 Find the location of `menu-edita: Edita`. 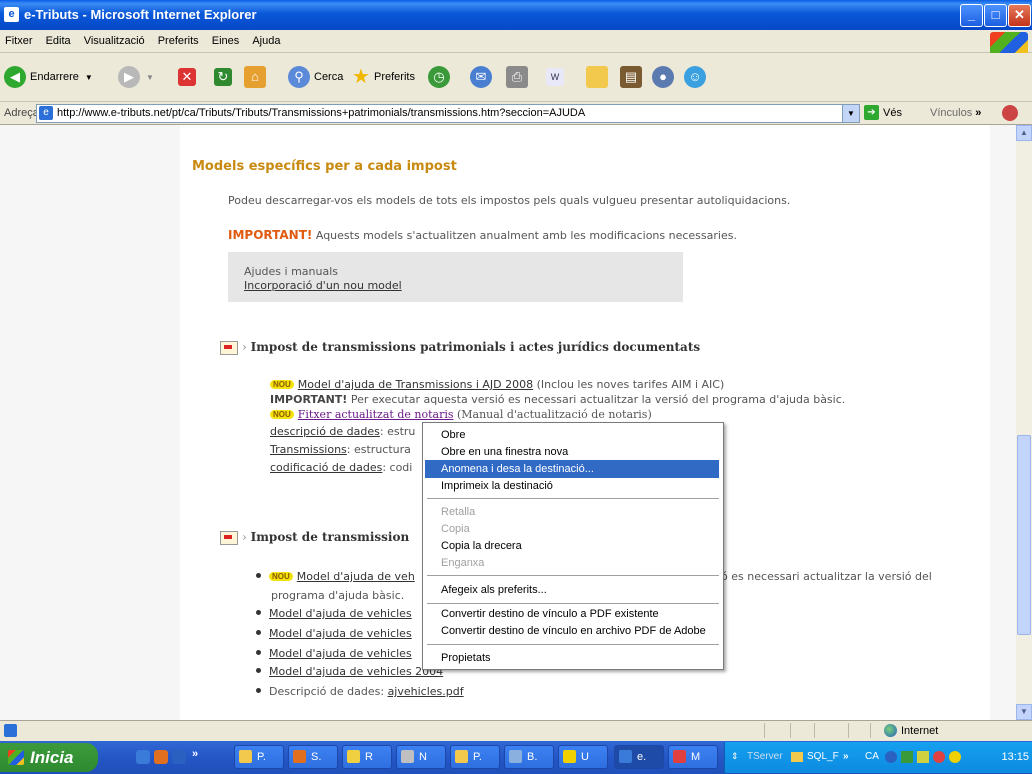

menu-edita: Edita is located at coordinates (58, 38).